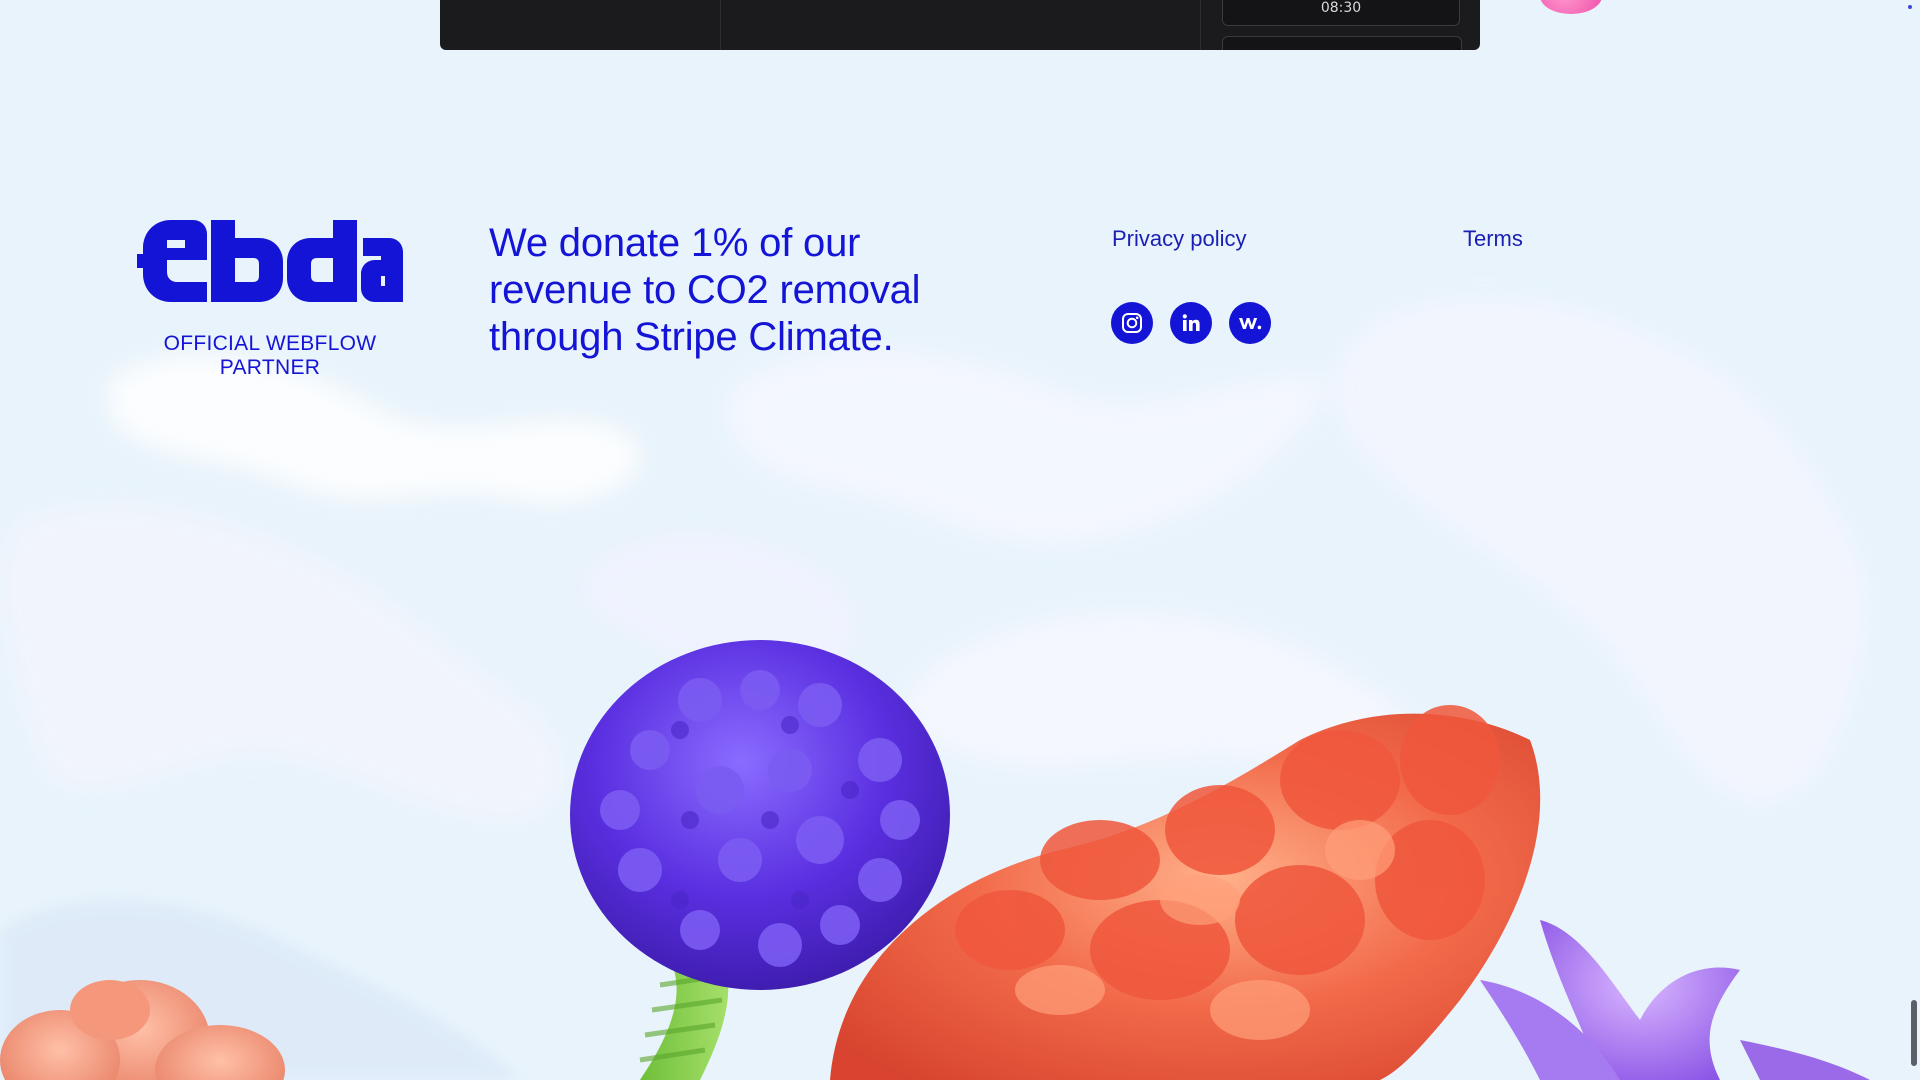 The width and height of the screenshot is (1920, 1080). Describe the element at coordinates (270, 355) in the screenshot. I see `webflow-partner-label: OFFICIAL WEBFLOW PARTNER` at that location.